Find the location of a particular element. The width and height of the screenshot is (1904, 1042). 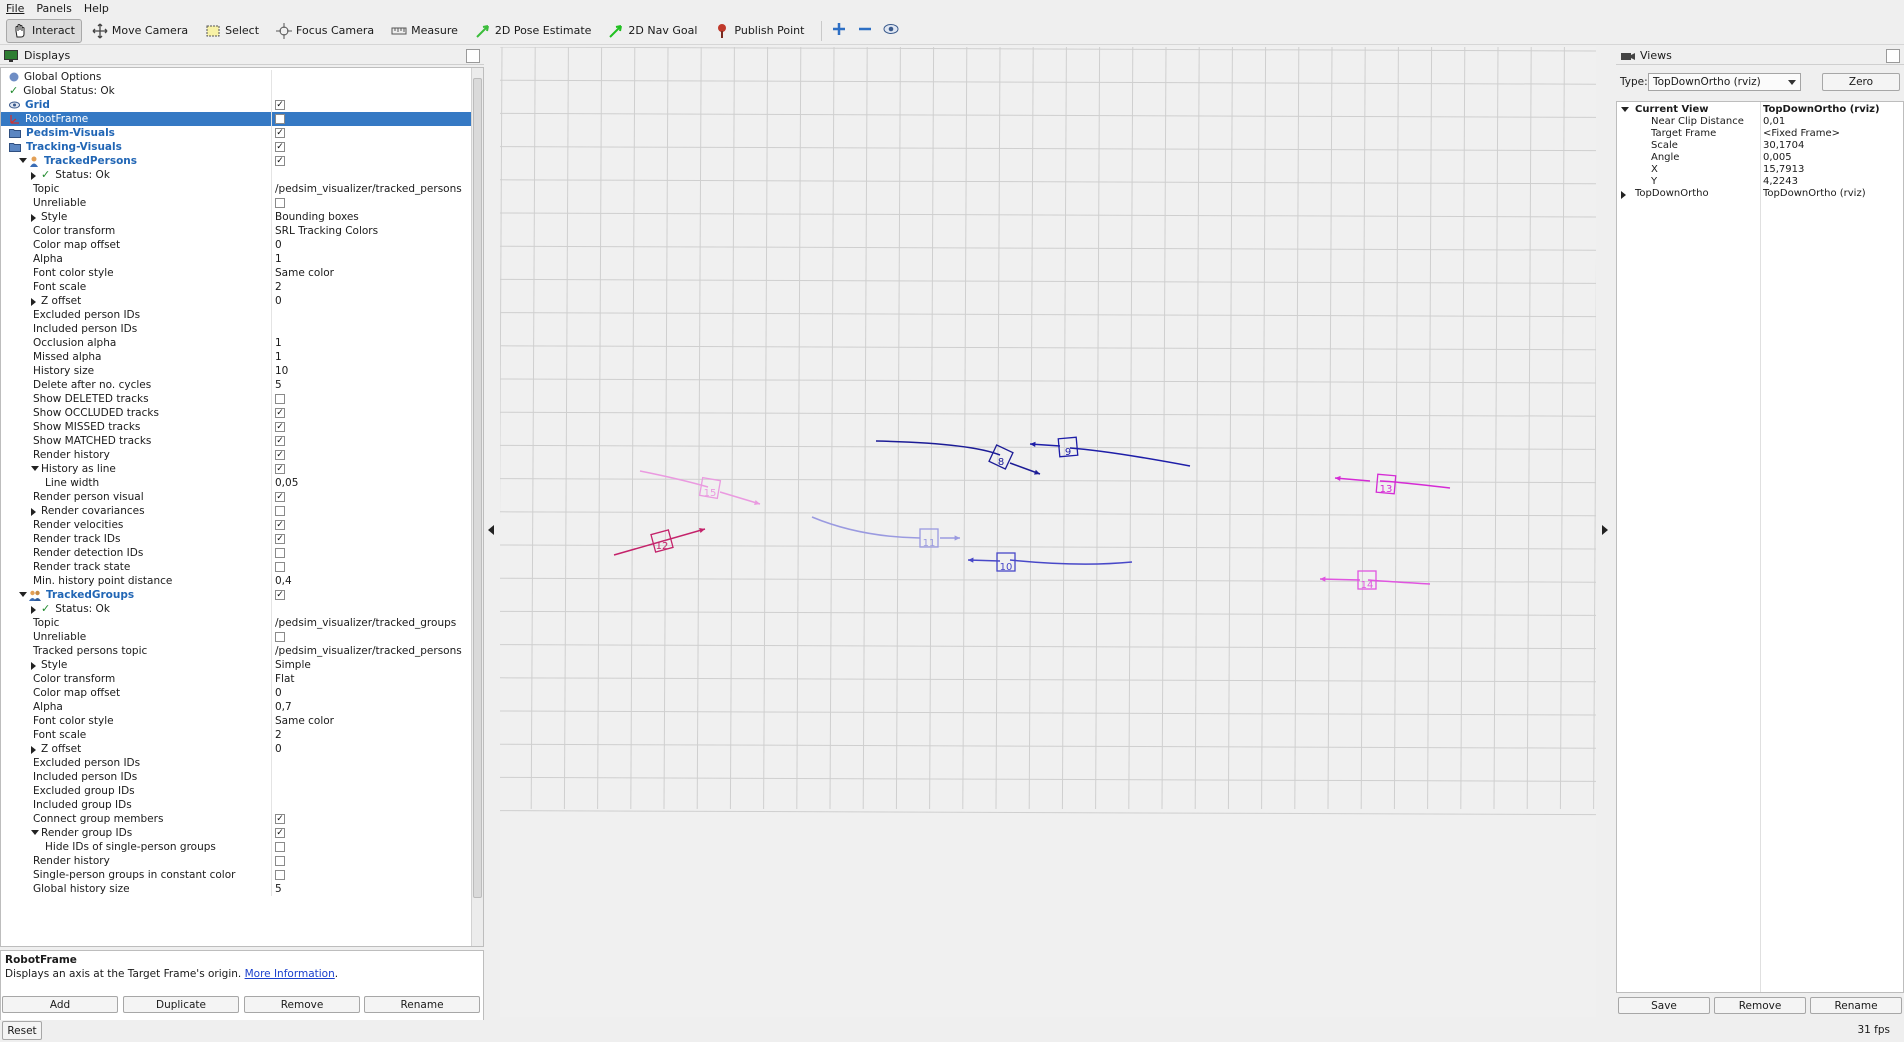

display-row-missed-alpha: Missed alpha 1 is located at coordinates (236, 357).